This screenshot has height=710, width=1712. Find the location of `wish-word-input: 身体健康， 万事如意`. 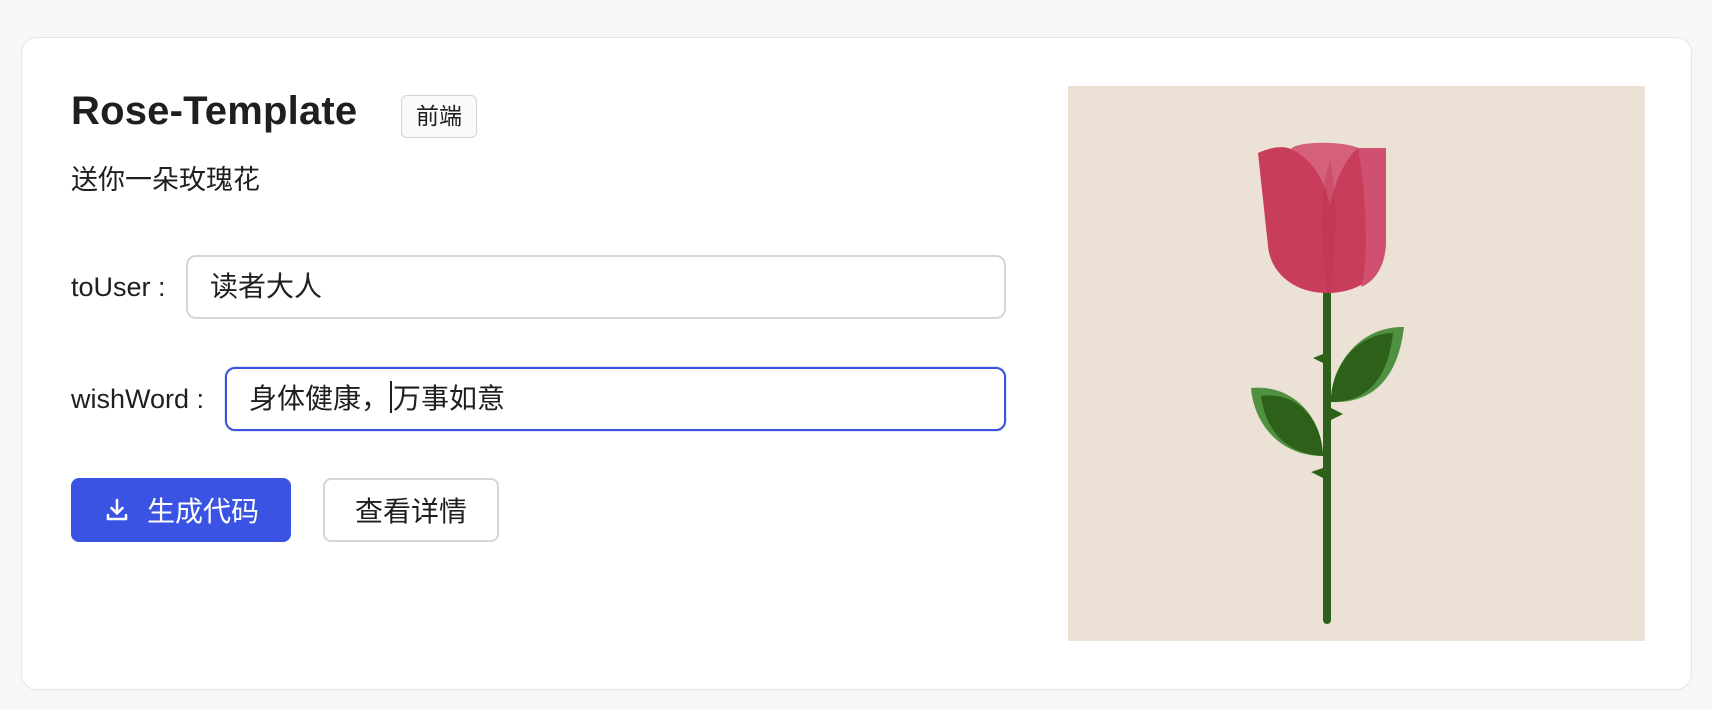

wish-word-input: 身体健康， 万事如意 is located at coordinates (615, 399).